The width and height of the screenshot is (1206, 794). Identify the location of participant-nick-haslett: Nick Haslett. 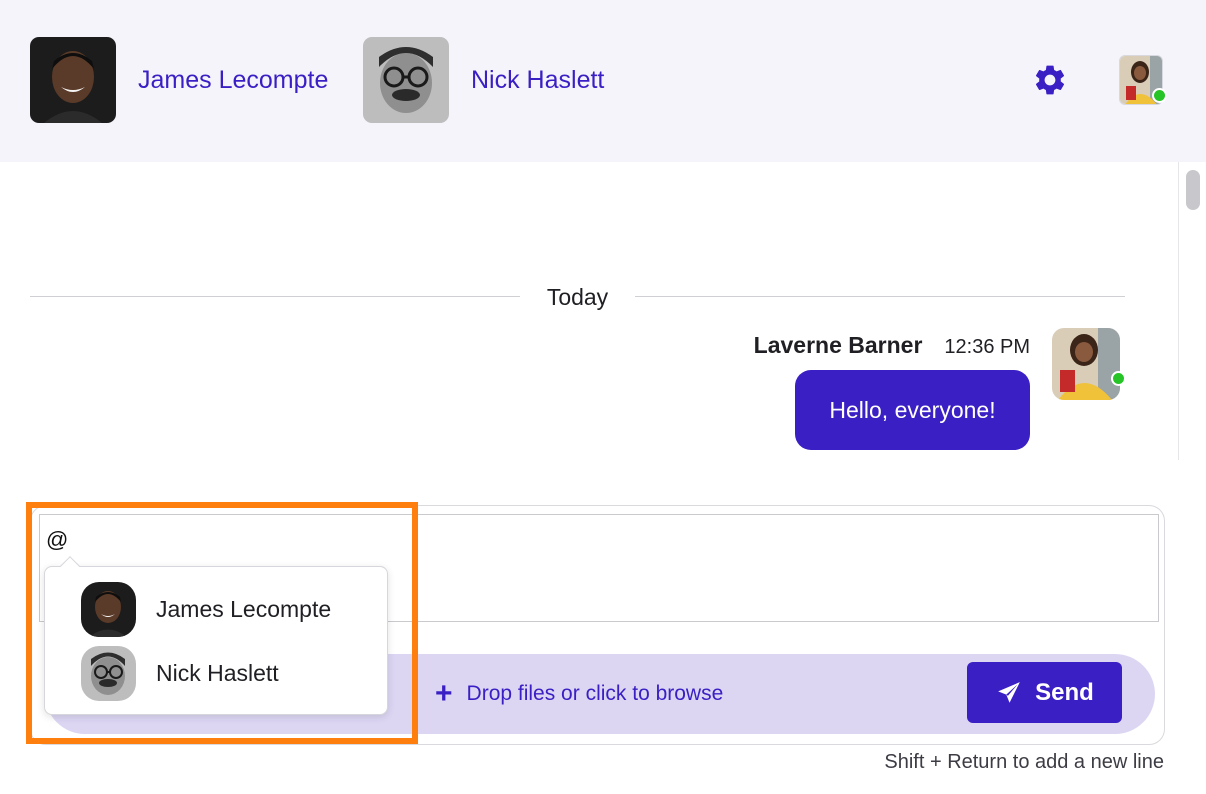
(483, 80).